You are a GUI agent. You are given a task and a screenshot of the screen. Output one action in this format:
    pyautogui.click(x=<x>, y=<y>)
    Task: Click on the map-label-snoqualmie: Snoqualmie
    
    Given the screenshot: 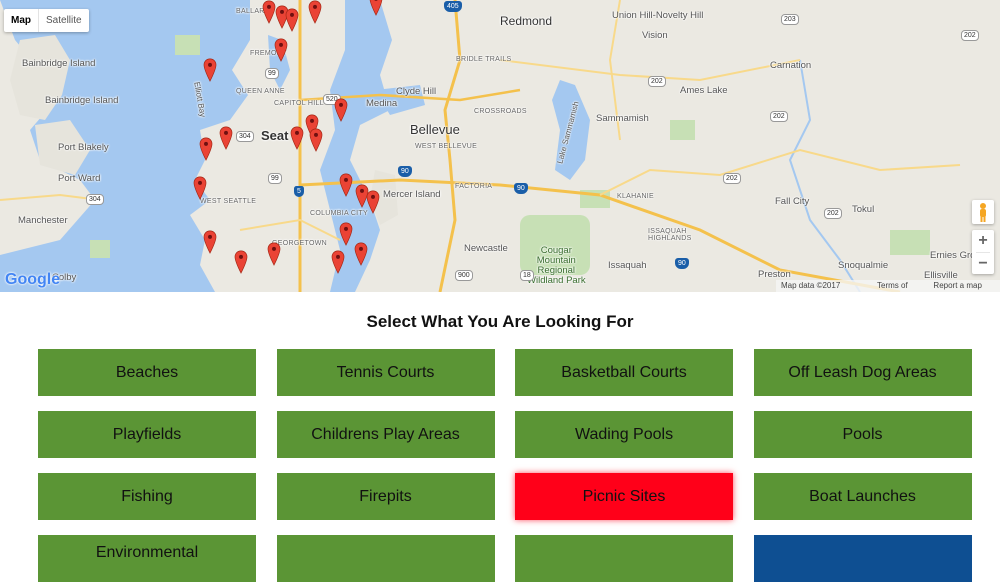 What is the action you would take?
    pyautogui.click(x=863, y=265)
    